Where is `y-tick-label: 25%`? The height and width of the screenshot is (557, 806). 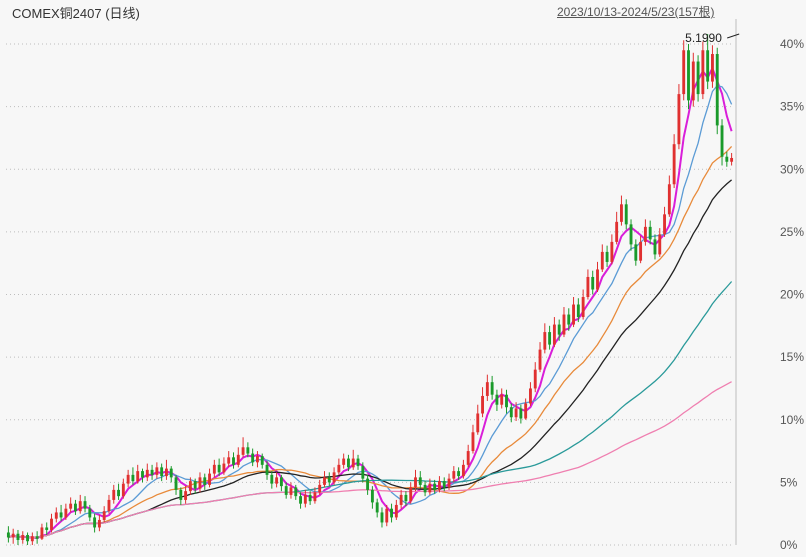 y-tick-label: 25% is located at coordinates (792, 232).